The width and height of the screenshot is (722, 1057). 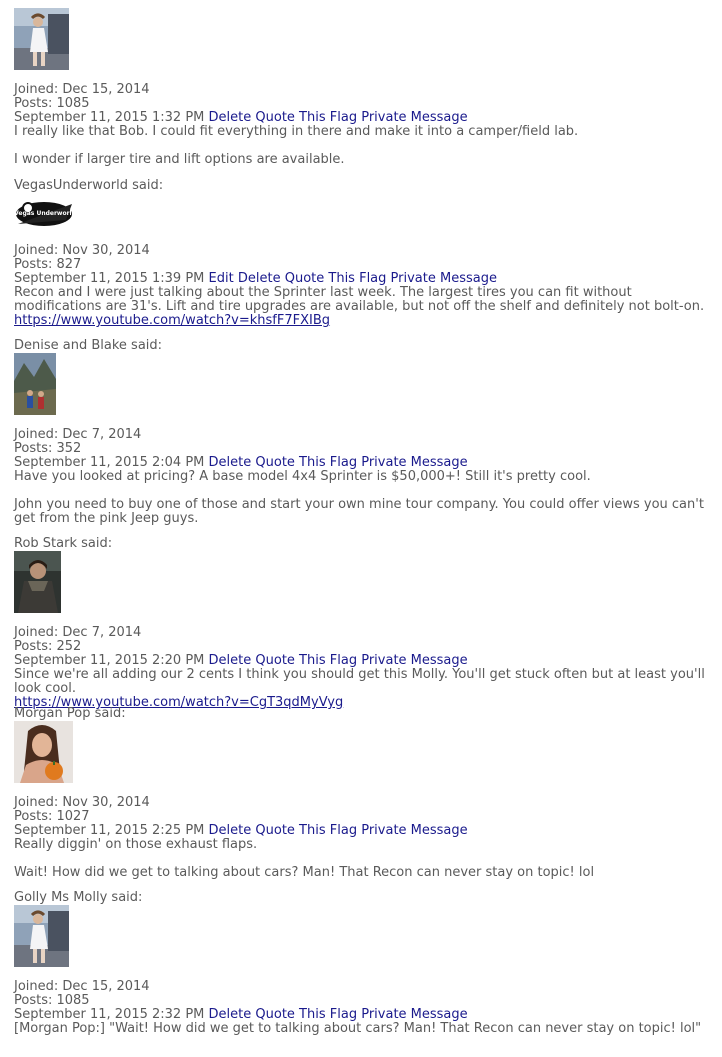 I want to click on author-said: Denise and Blake said:, so click(x=88, y=345).